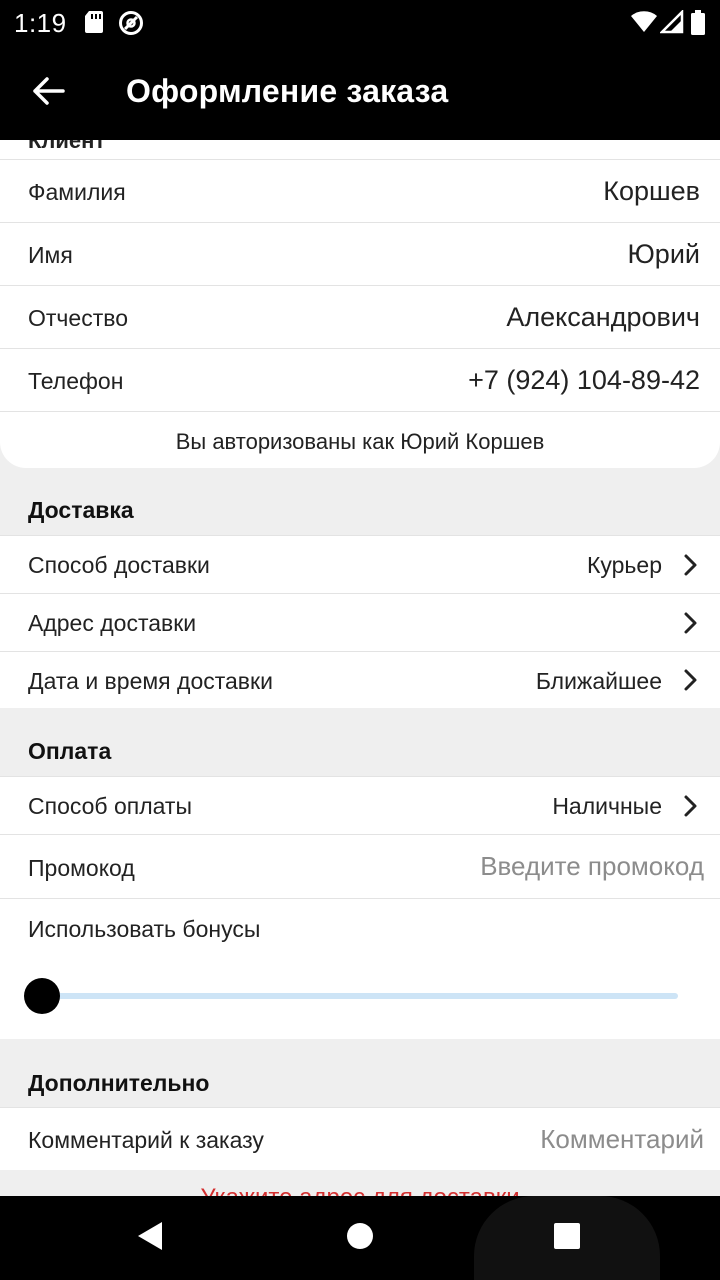 Image resolution: width=720 pixels, height=1280 pixels. What do you see at coordinates (287, 91) in the screenshot?
I see `page-title: Оформление заказа` at bounding box center [287, 91].